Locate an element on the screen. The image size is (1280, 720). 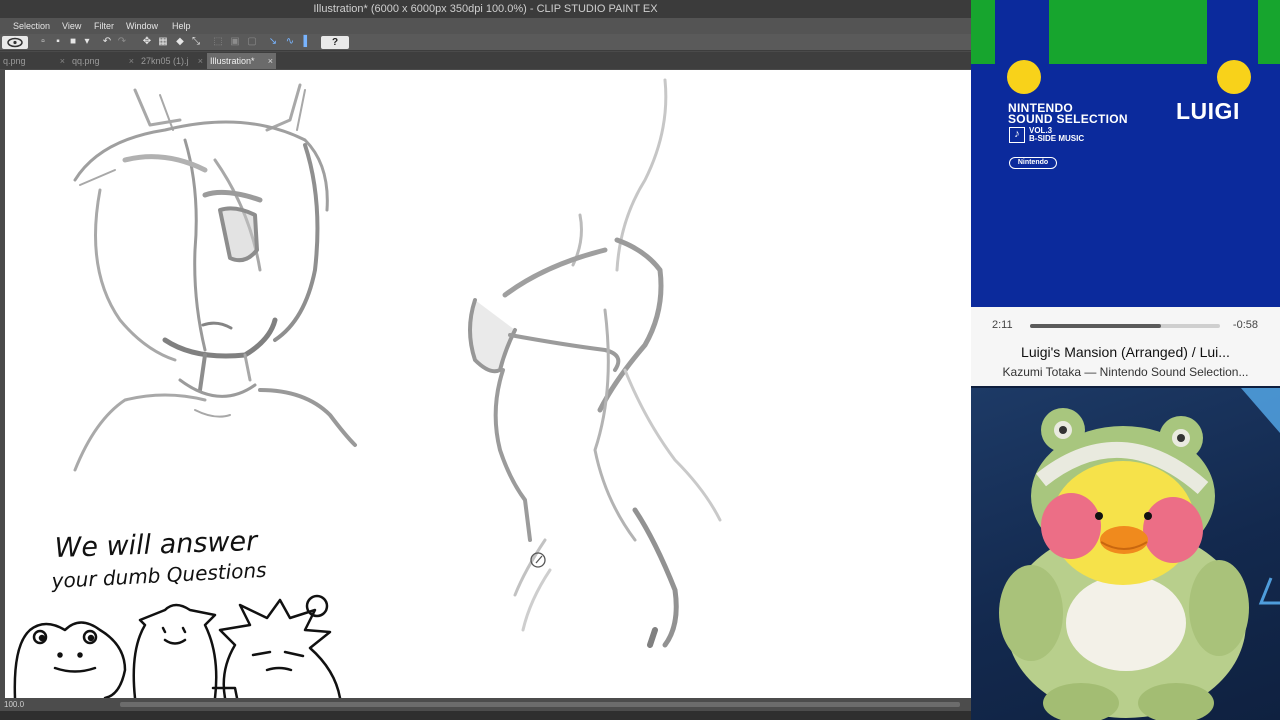
album-volume: VOL.3 B-SIDE MUSIC is located at coordinates (1056, 135).